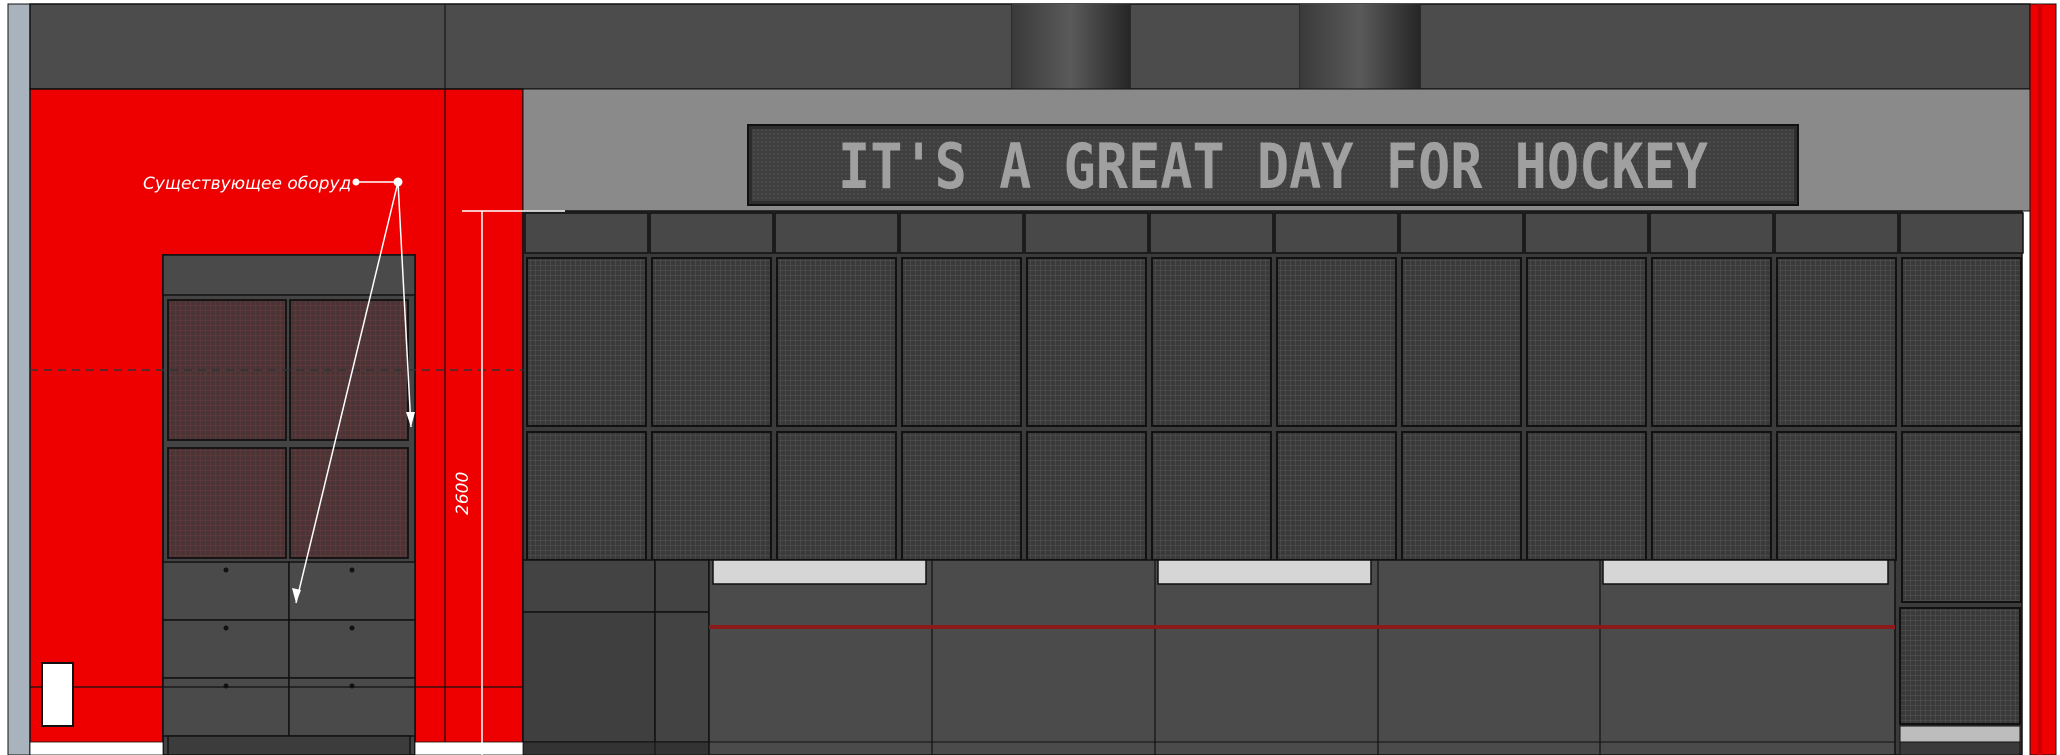  I want to click on cabinet-drawers, so click(289, 658).